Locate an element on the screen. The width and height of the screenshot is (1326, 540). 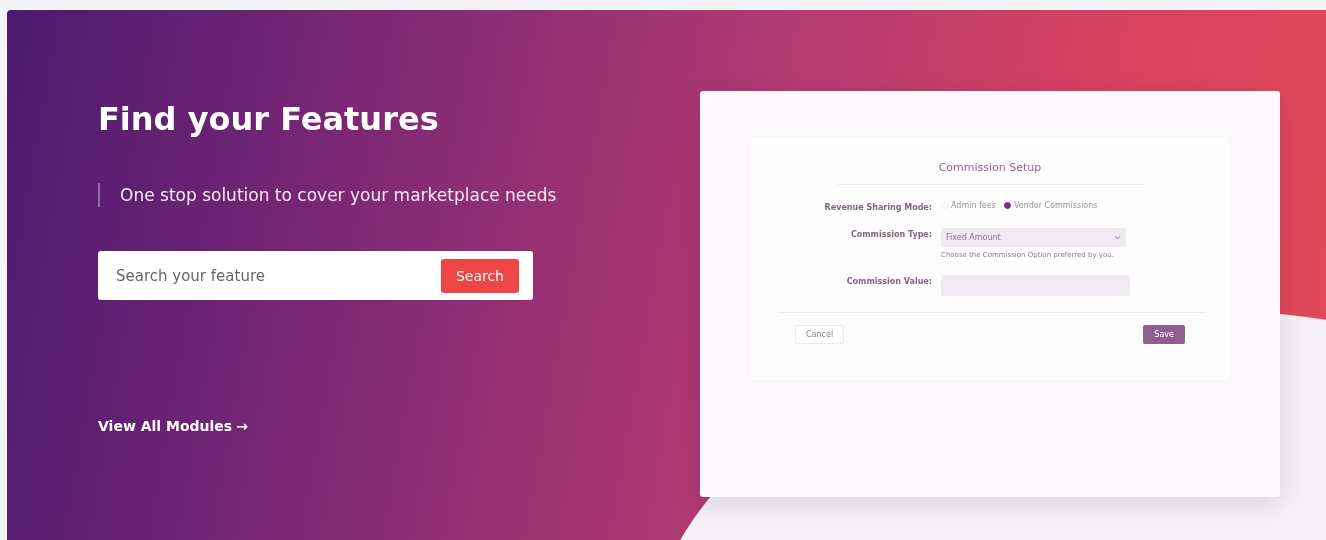
hero-title: Find your Features is located at coordinates (268, 119).